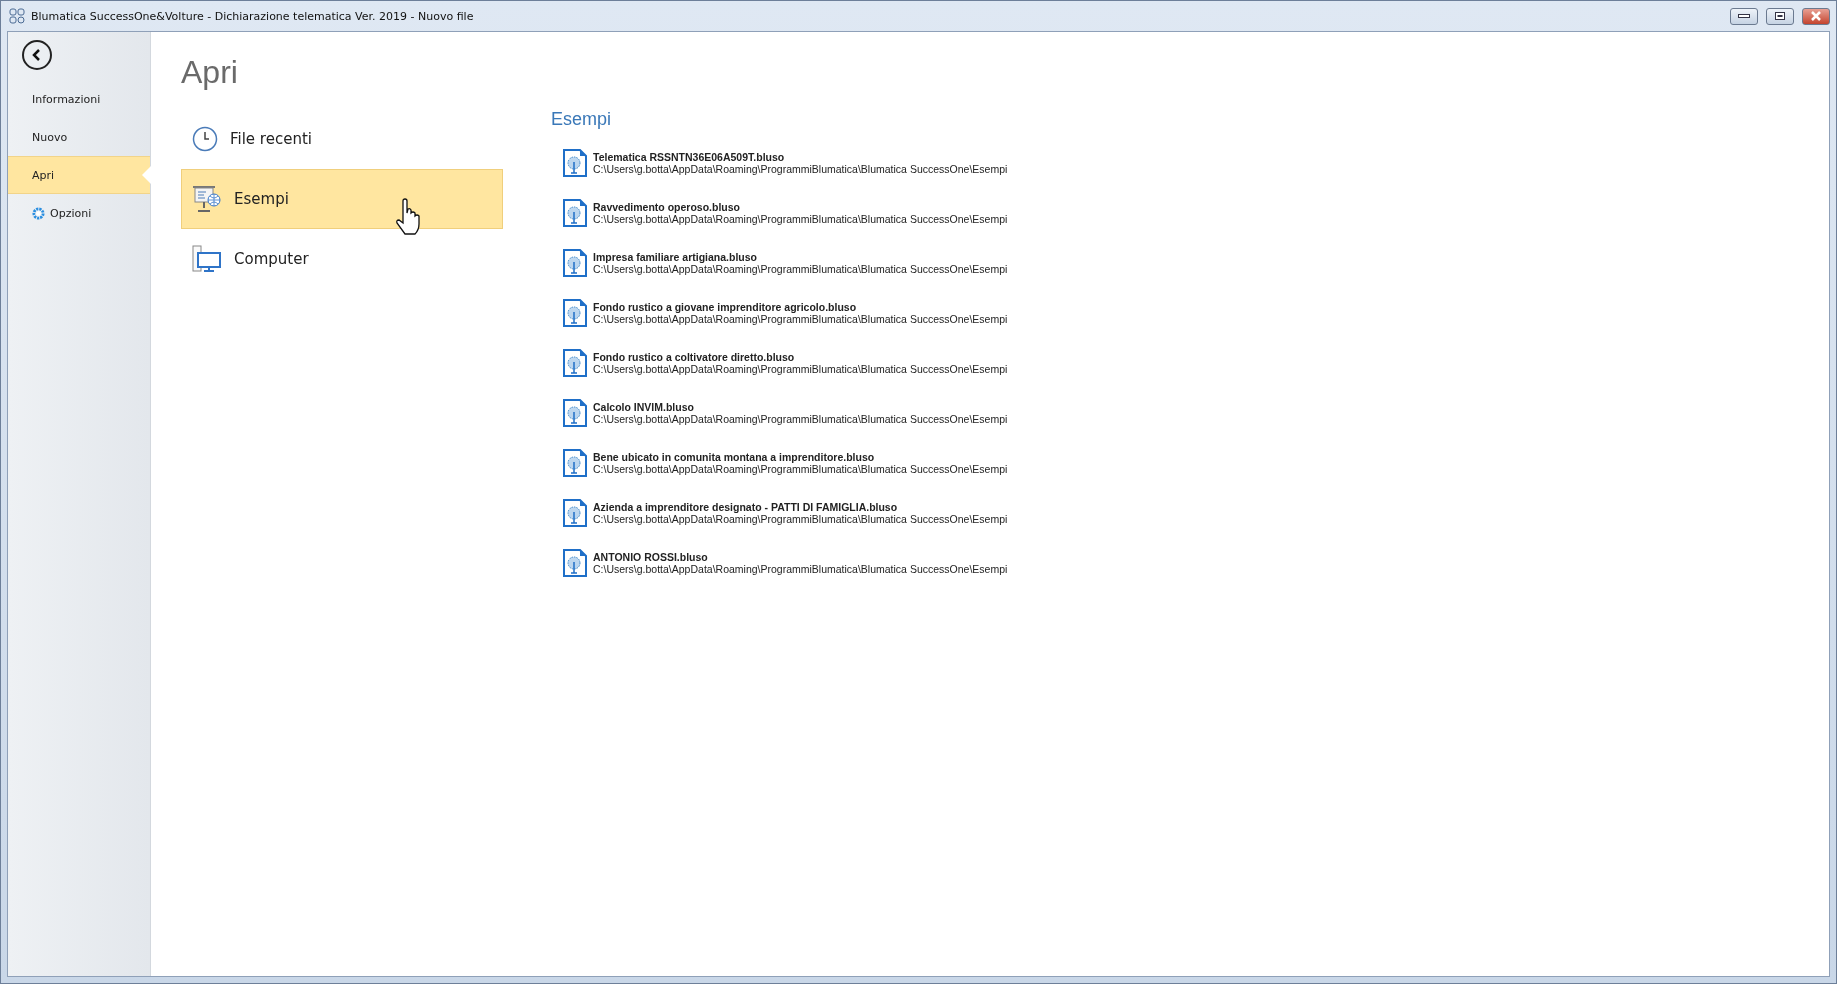 This screenshot has height=984, width=1837. I want to click on close-icon, so click(1816, 16).